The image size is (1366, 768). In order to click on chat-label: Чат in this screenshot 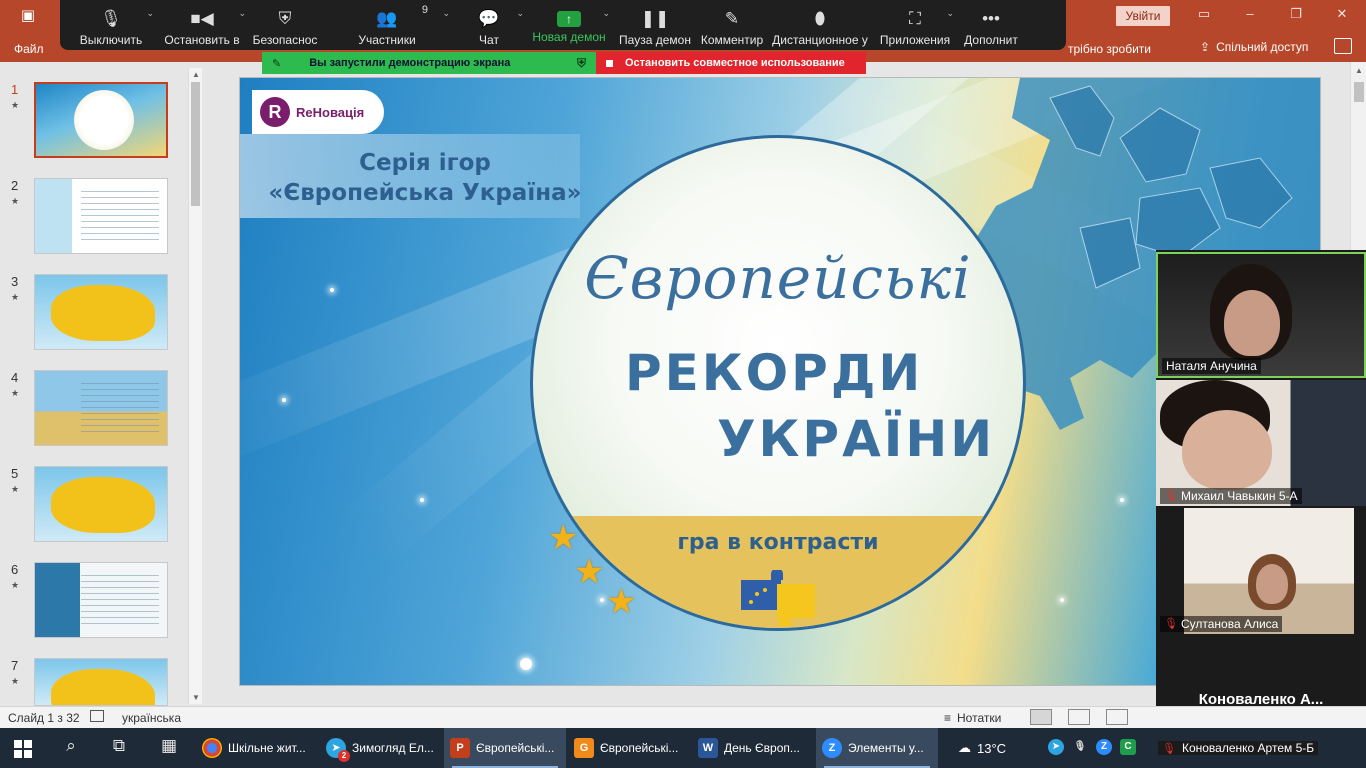, I will do `click(489, 40)`.